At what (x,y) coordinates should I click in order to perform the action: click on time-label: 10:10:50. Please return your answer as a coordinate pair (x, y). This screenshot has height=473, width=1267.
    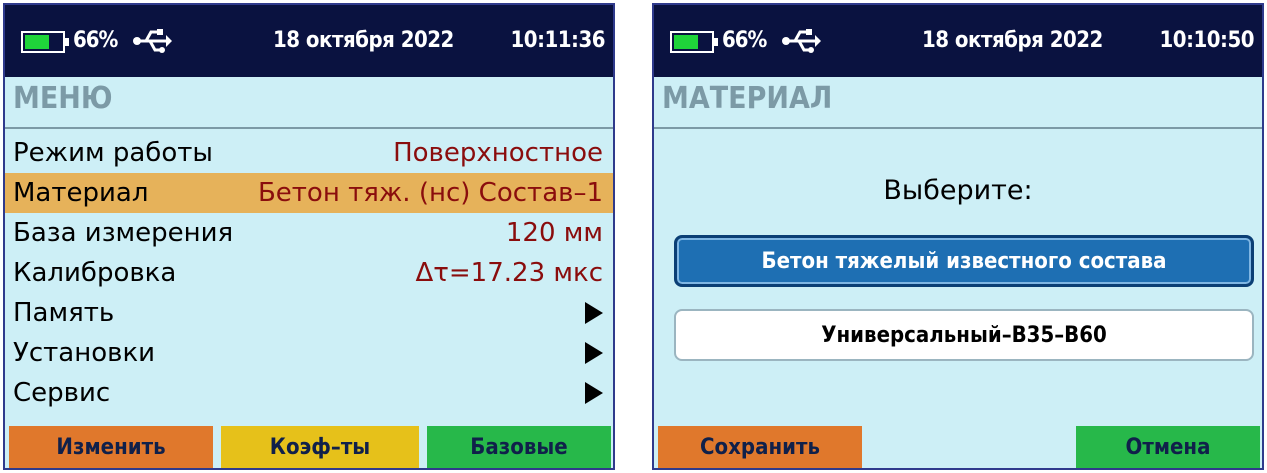
    Looking at the image, I should click on (1207, 40).